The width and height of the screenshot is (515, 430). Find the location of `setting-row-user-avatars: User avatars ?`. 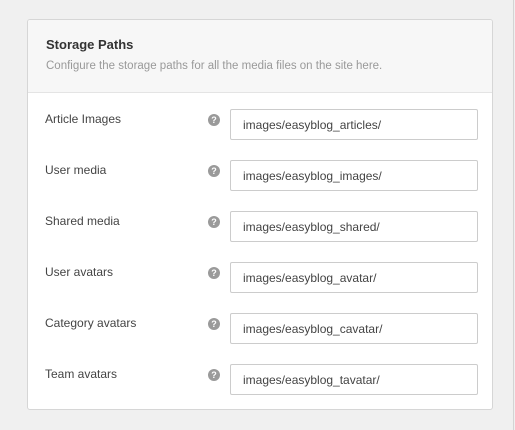

setting-row-user-avatars: User avatars ? is located at coordinates (260, 287).